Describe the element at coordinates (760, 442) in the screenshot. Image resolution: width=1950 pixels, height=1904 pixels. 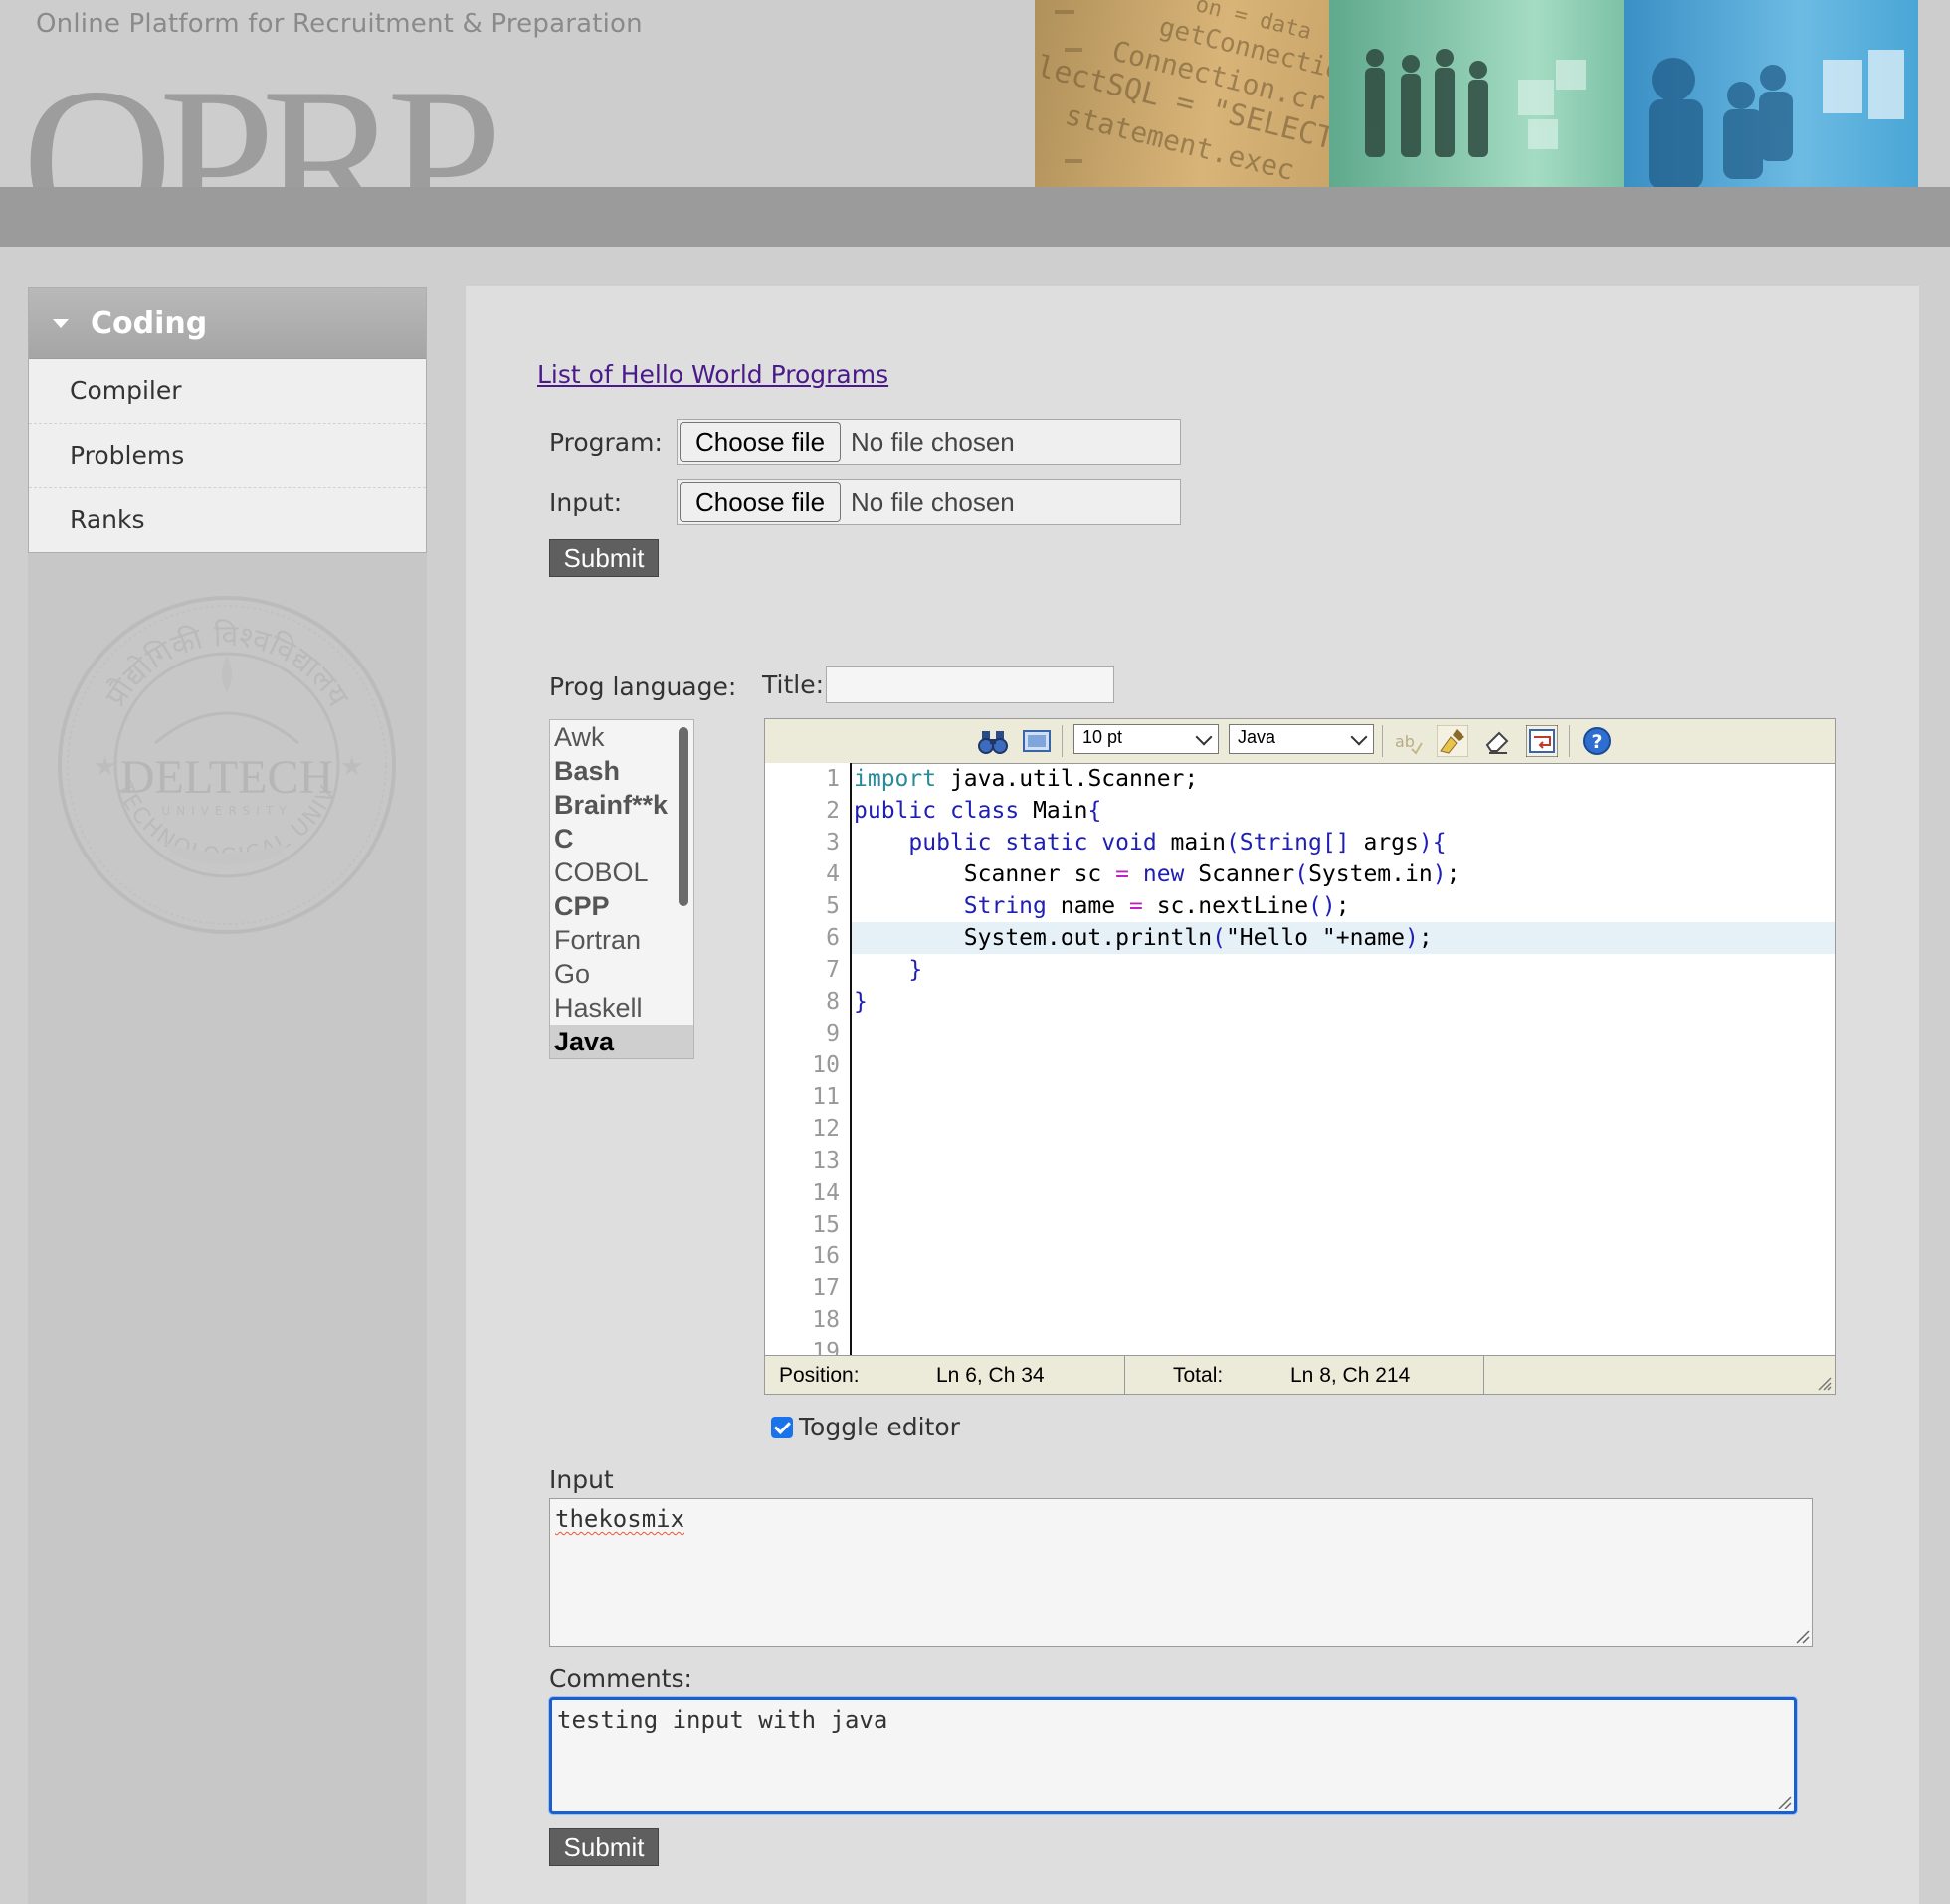
I see `program-choose-file-button: Choose file` at that location.